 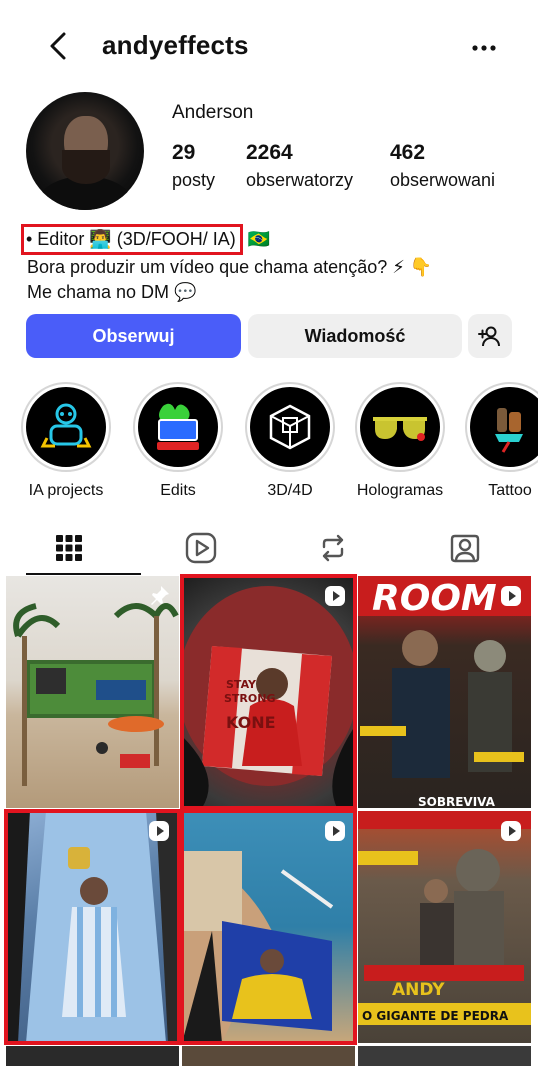 I want to click on tab-grid, so click(x=69, y=548).